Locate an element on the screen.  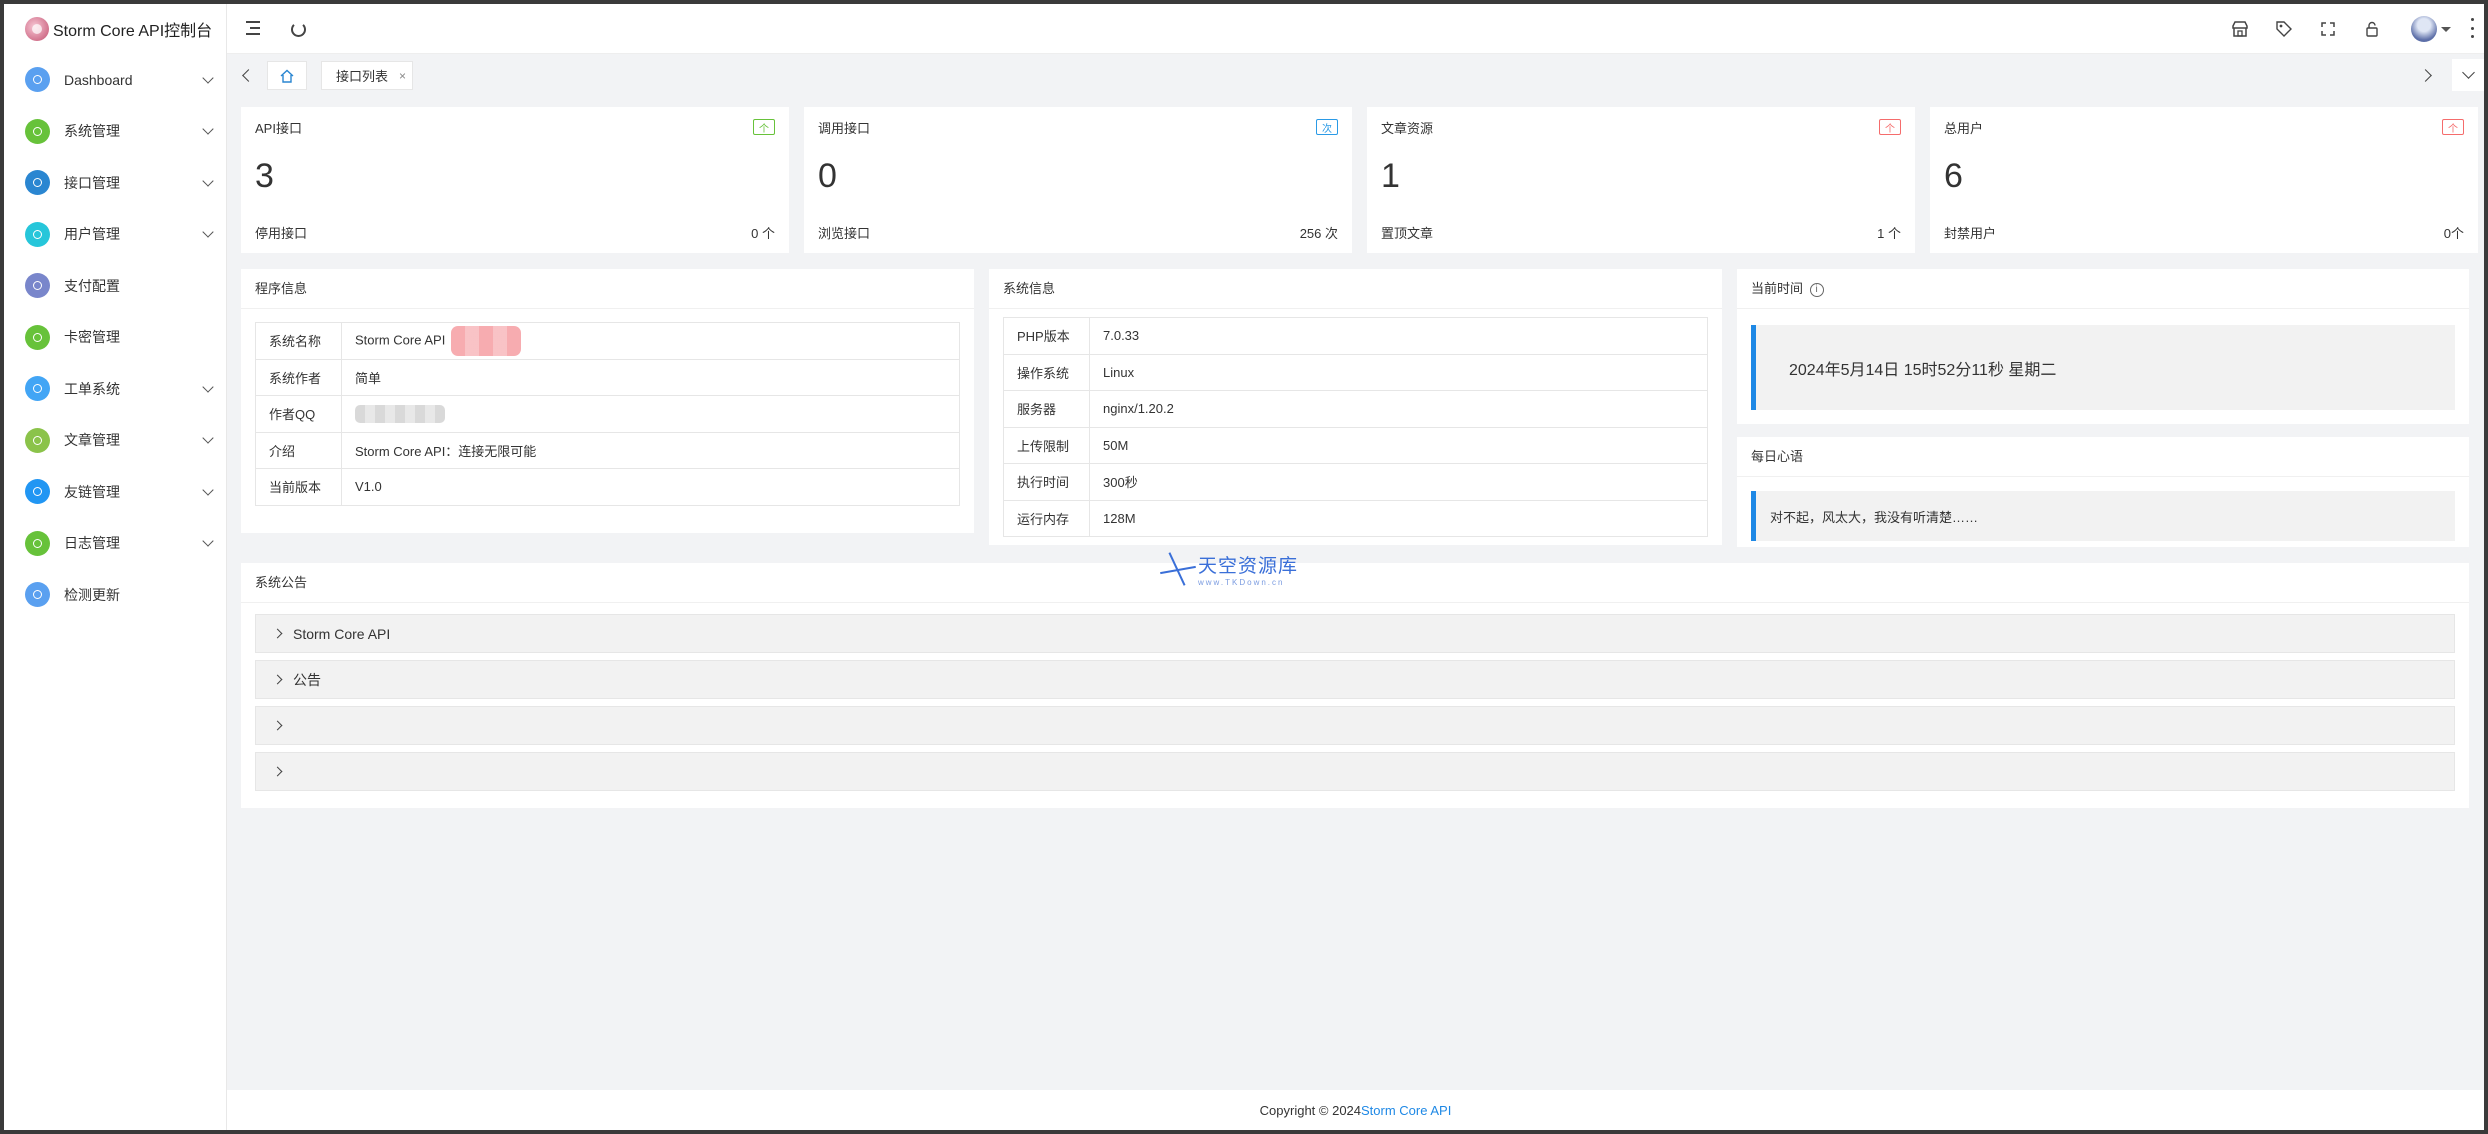
sidebar-item-api: 接口管理 is located at coordinates (115, 183).